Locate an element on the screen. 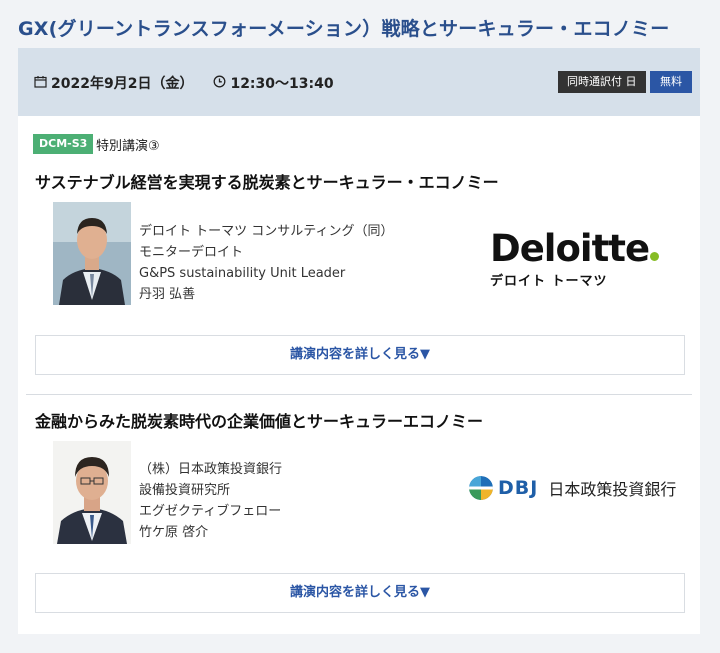 This screenshot has height=653, width=720. dbj-globe-icon is located at coordinates (481, 488).